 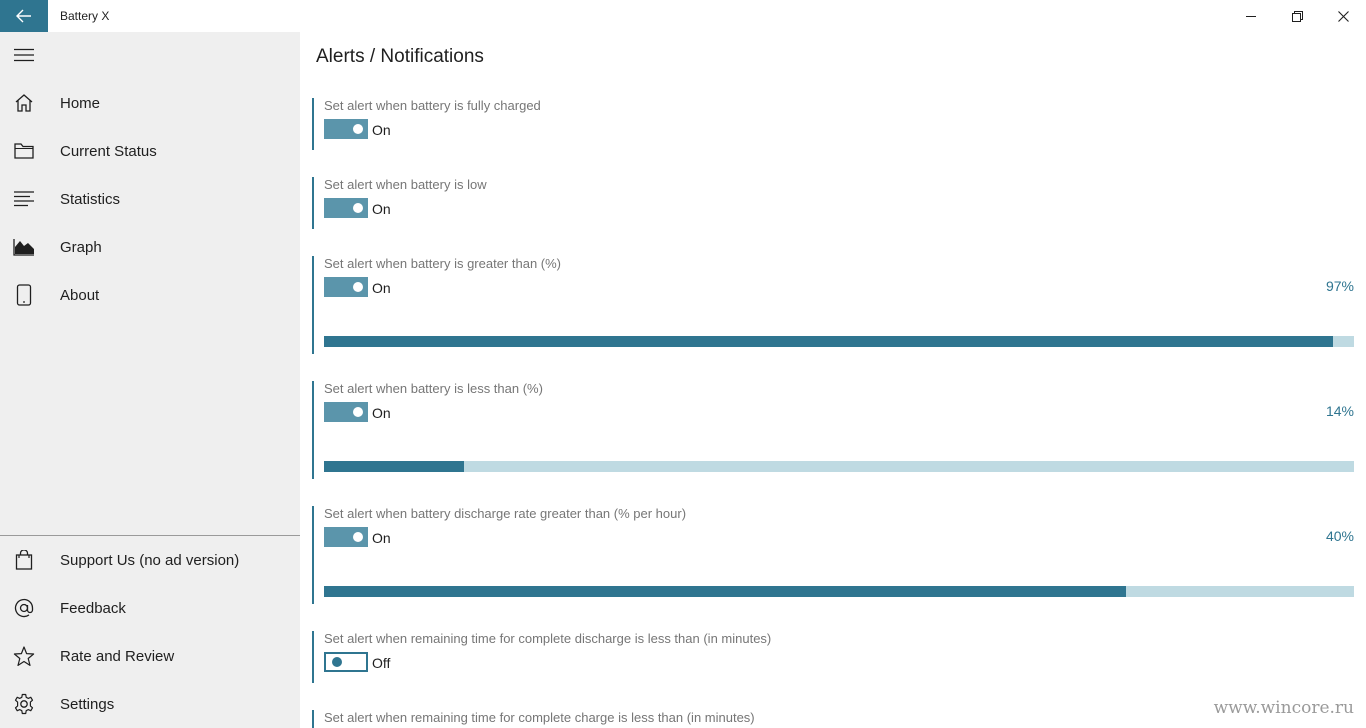 What do you see at coordinates (150, 704) in the screenshot?
I see `sidebar-item-settings: Settings` at bounding box center [150, 704].